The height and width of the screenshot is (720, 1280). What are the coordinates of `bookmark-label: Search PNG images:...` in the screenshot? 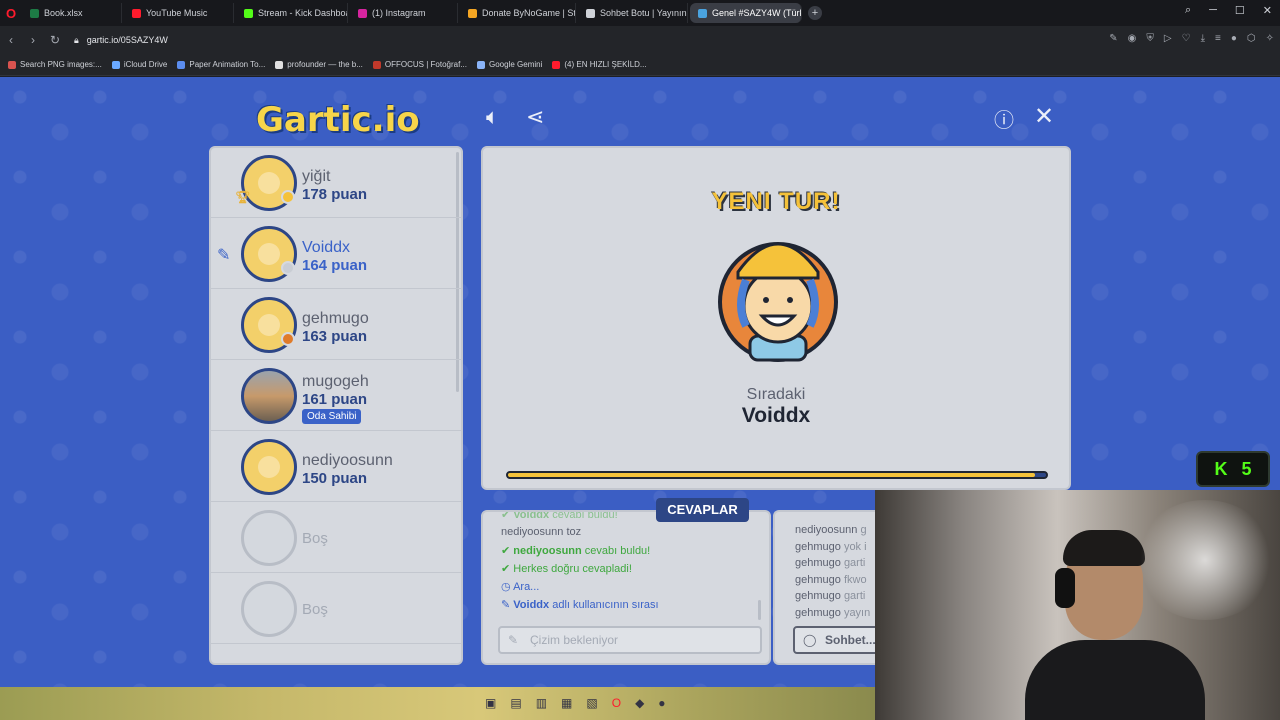 It's located at (61, 64).